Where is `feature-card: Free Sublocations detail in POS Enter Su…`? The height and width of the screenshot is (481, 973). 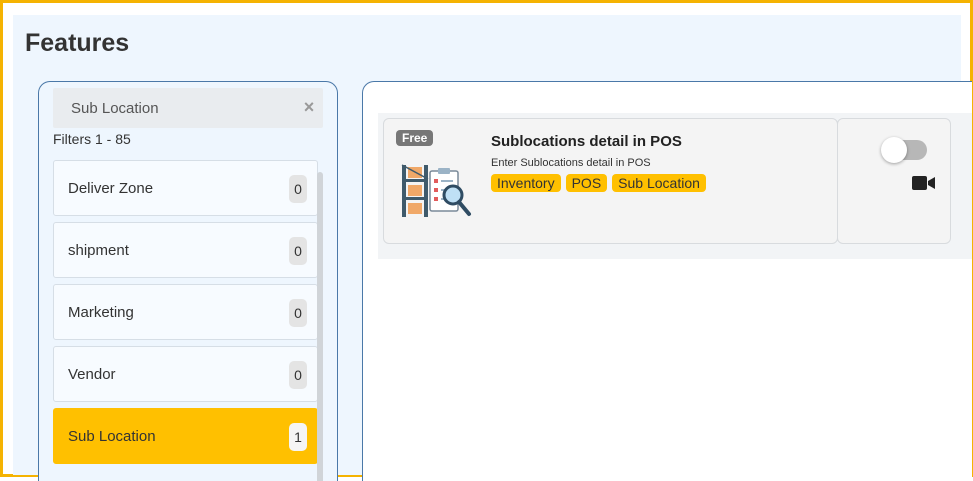 feature-card: Free Sublocations detail in POS Enter Su… is located at coordinates (610, 181).